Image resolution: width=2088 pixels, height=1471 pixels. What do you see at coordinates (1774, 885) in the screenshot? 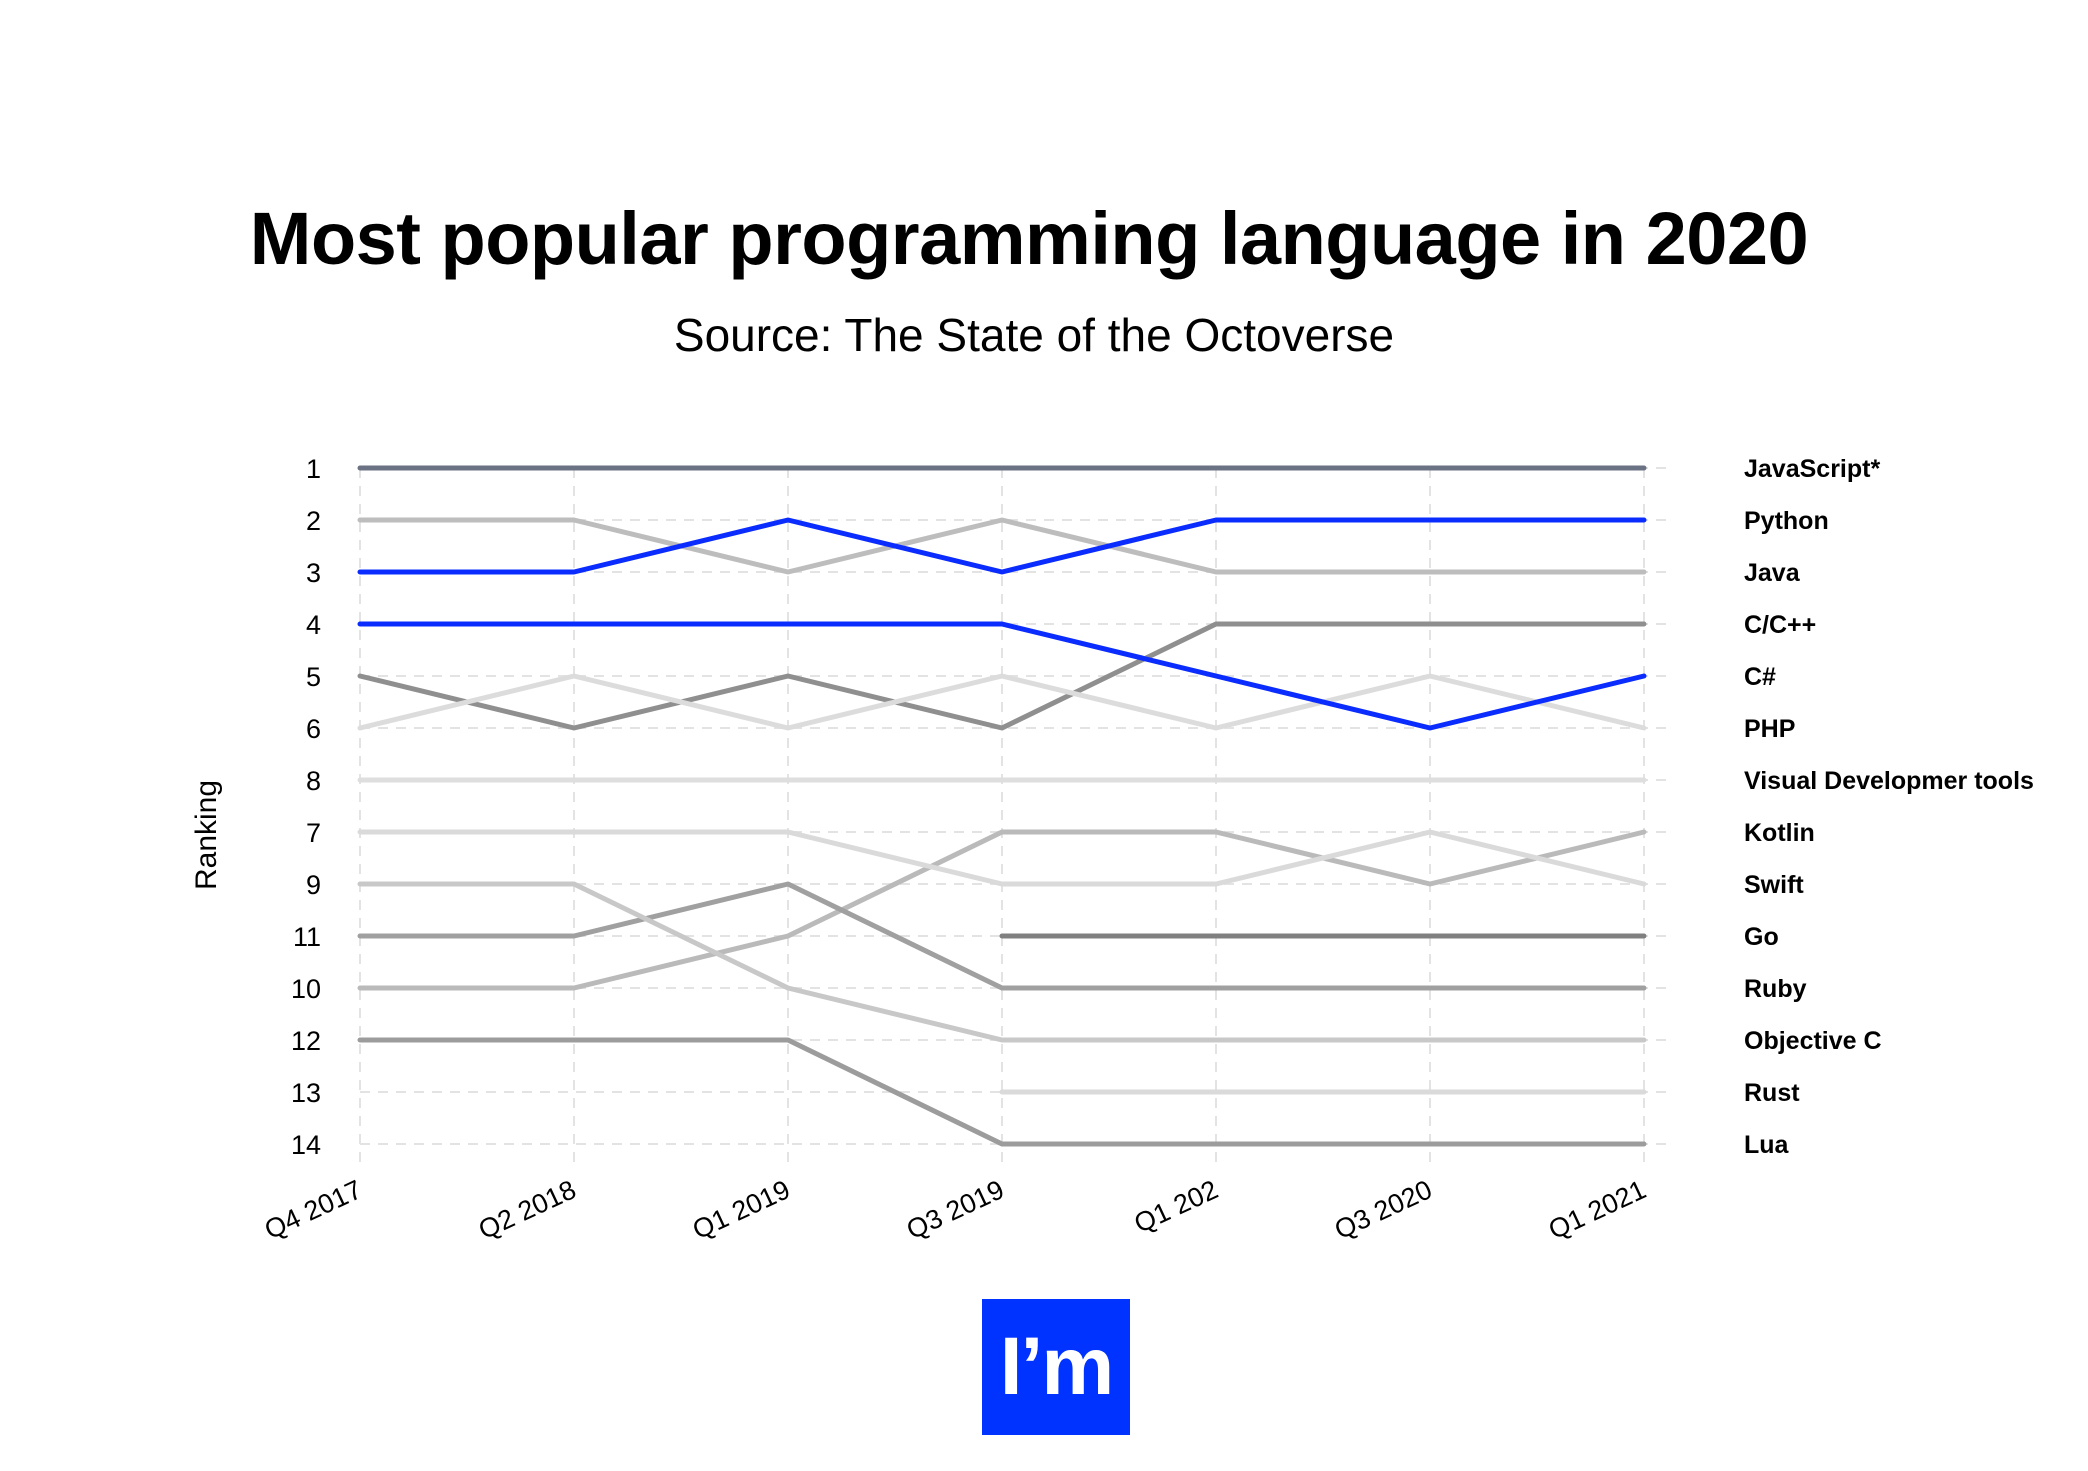
I see `legend-label: Swift` at bounding box center [1774, 885].